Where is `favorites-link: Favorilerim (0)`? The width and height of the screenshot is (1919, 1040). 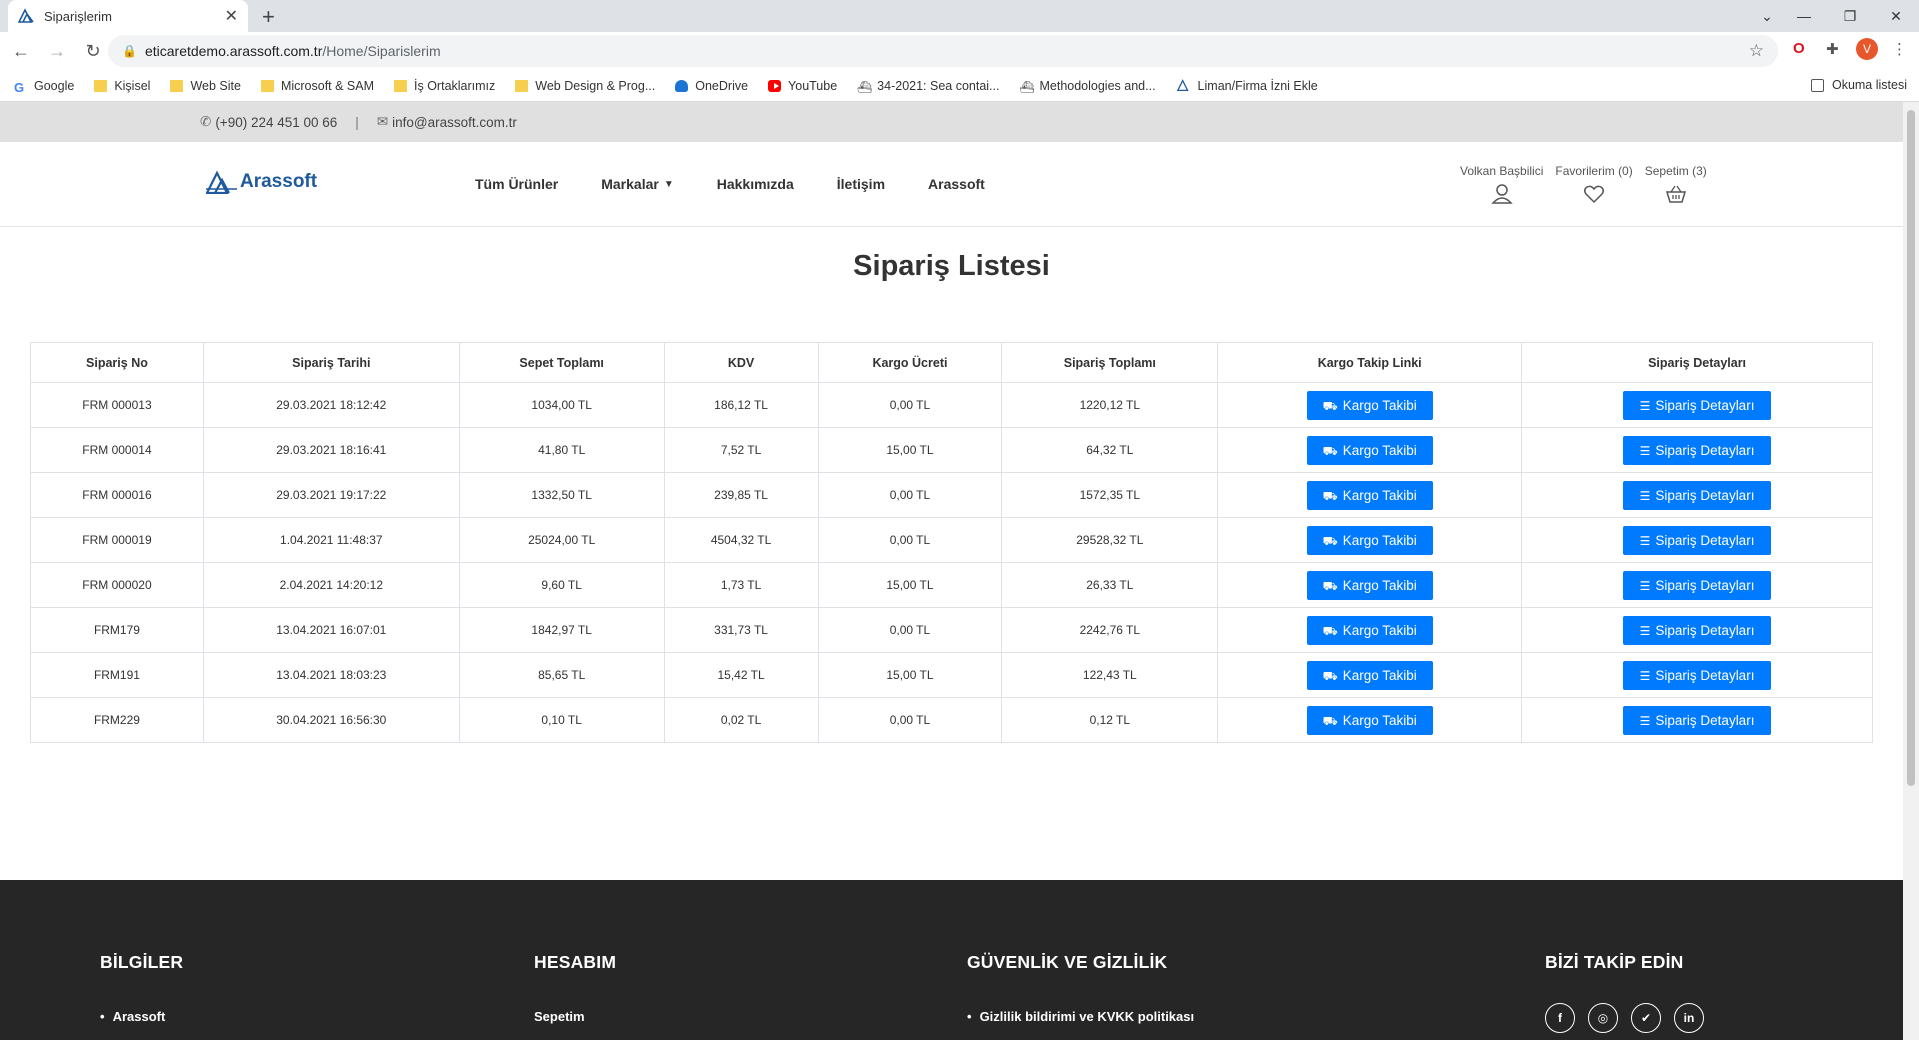
favorites-link: Favorilerim (0) is located at coordinates (1594, 184).